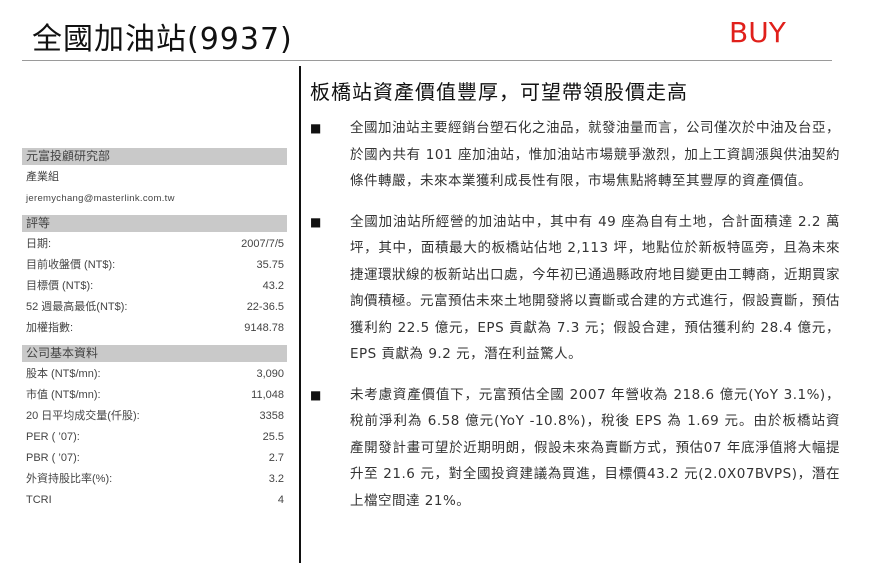 Image resolution: width=869 pixels, height=563 pixels. What do you see at coordinates (42, 177) in the screenshot?
I see `research-group: 產業組` at bounding box center [42, 177].